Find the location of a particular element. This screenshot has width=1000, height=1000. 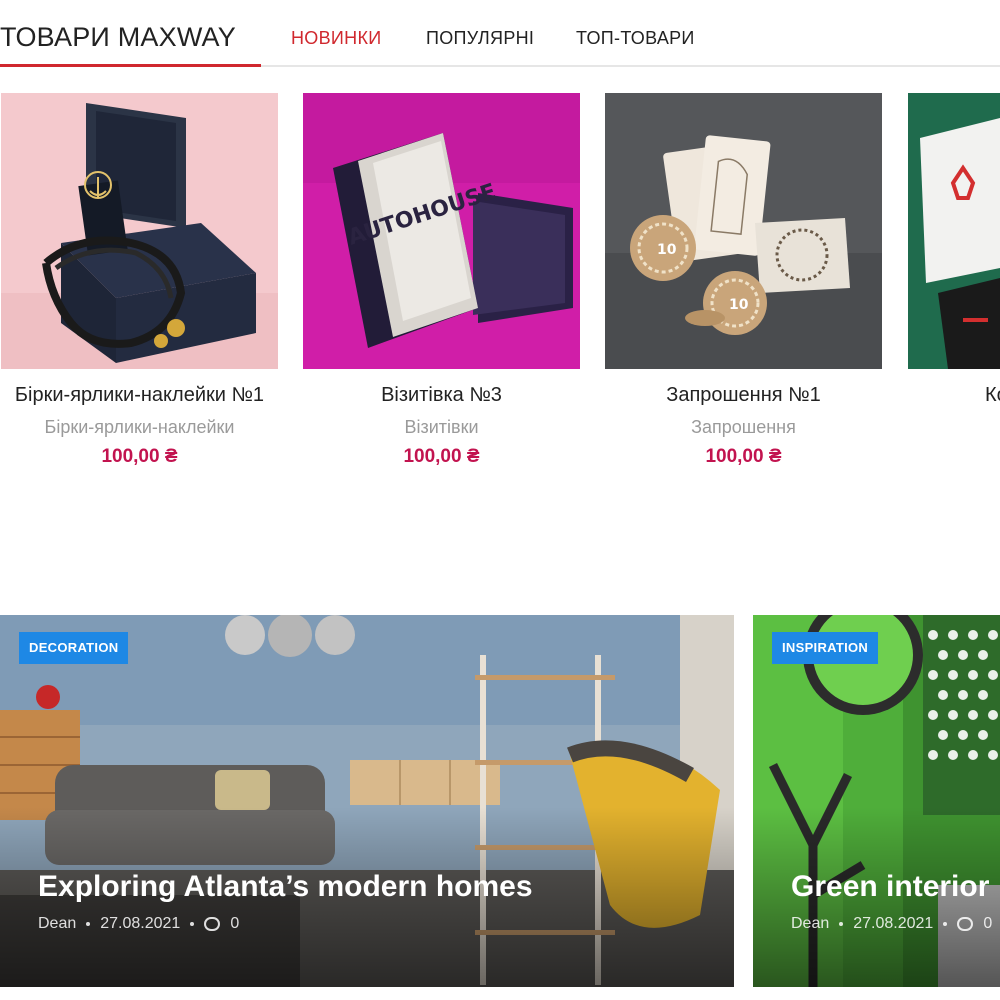

tab-popular: ПОПУЛЯРНІ is located at coordinates (480, 38).